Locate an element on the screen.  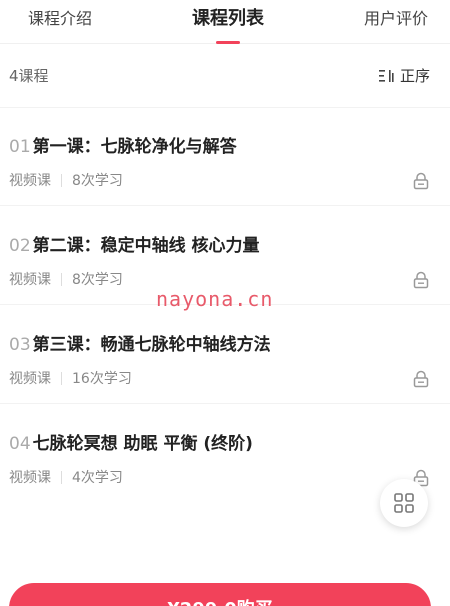
lesson-meta: 视频课 4次学习 is located at coordinates (66, 477).